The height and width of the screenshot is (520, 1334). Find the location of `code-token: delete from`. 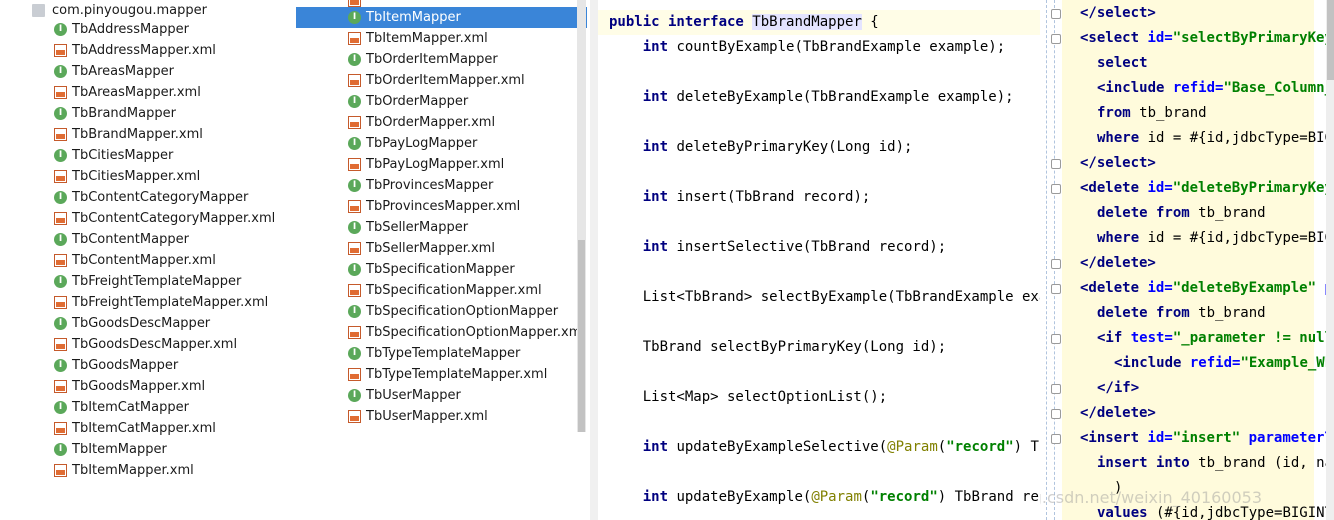

code-token: delete from is located at coordinates (1143, 213).